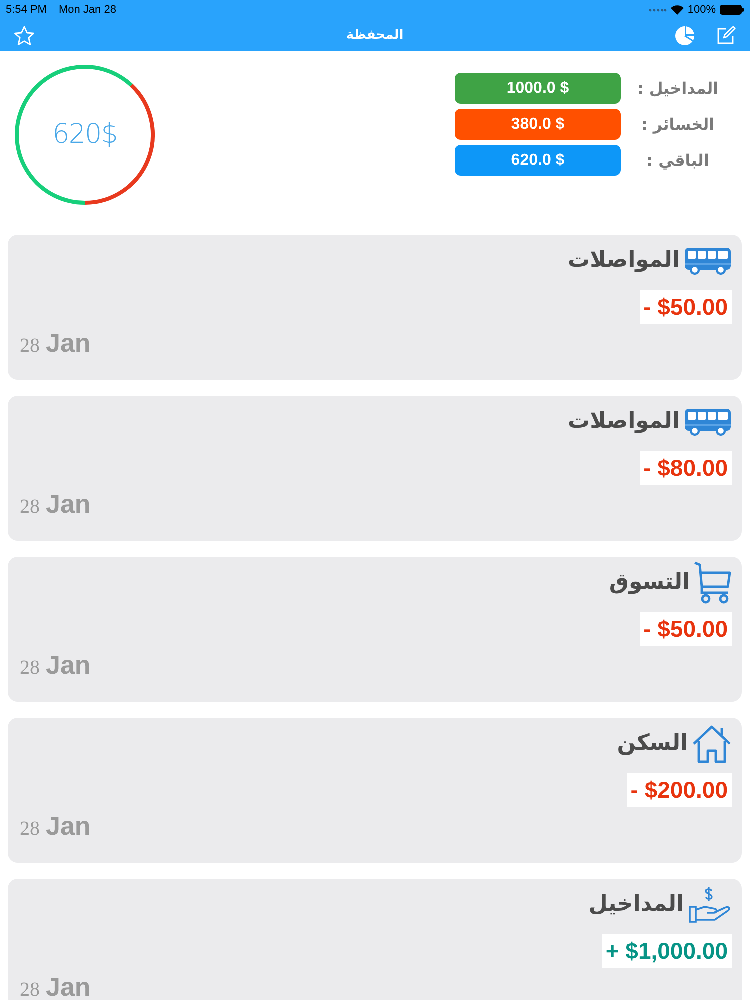  Describe the element at coordinates (710, 905) in the screenshot. I see `hand-dollar-icon` at that location.